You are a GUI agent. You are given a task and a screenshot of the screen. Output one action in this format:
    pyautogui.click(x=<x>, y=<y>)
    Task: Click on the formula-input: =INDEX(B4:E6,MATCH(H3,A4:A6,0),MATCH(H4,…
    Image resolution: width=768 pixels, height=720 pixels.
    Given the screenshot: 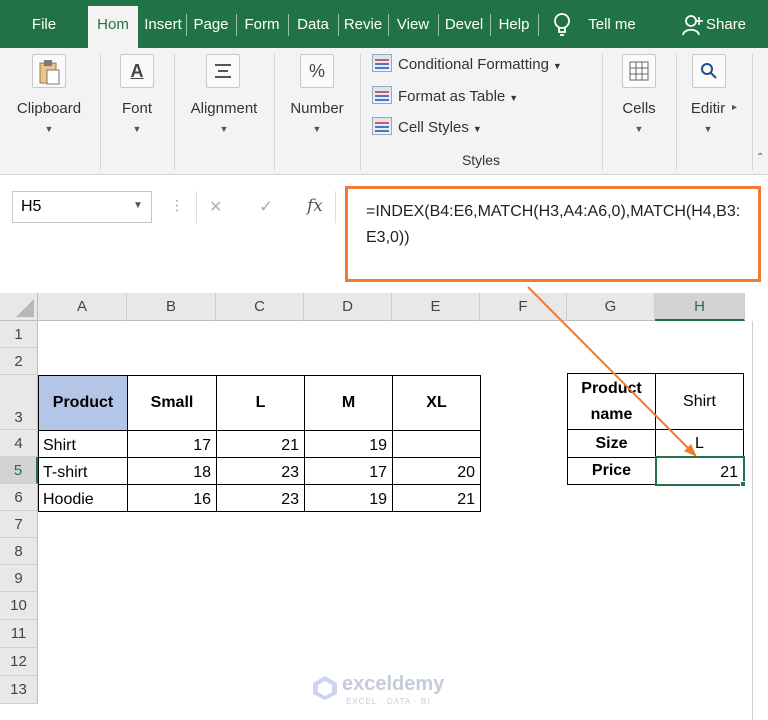 What is the action you would take?
    pyautogui.click(x=553, y=234)
    